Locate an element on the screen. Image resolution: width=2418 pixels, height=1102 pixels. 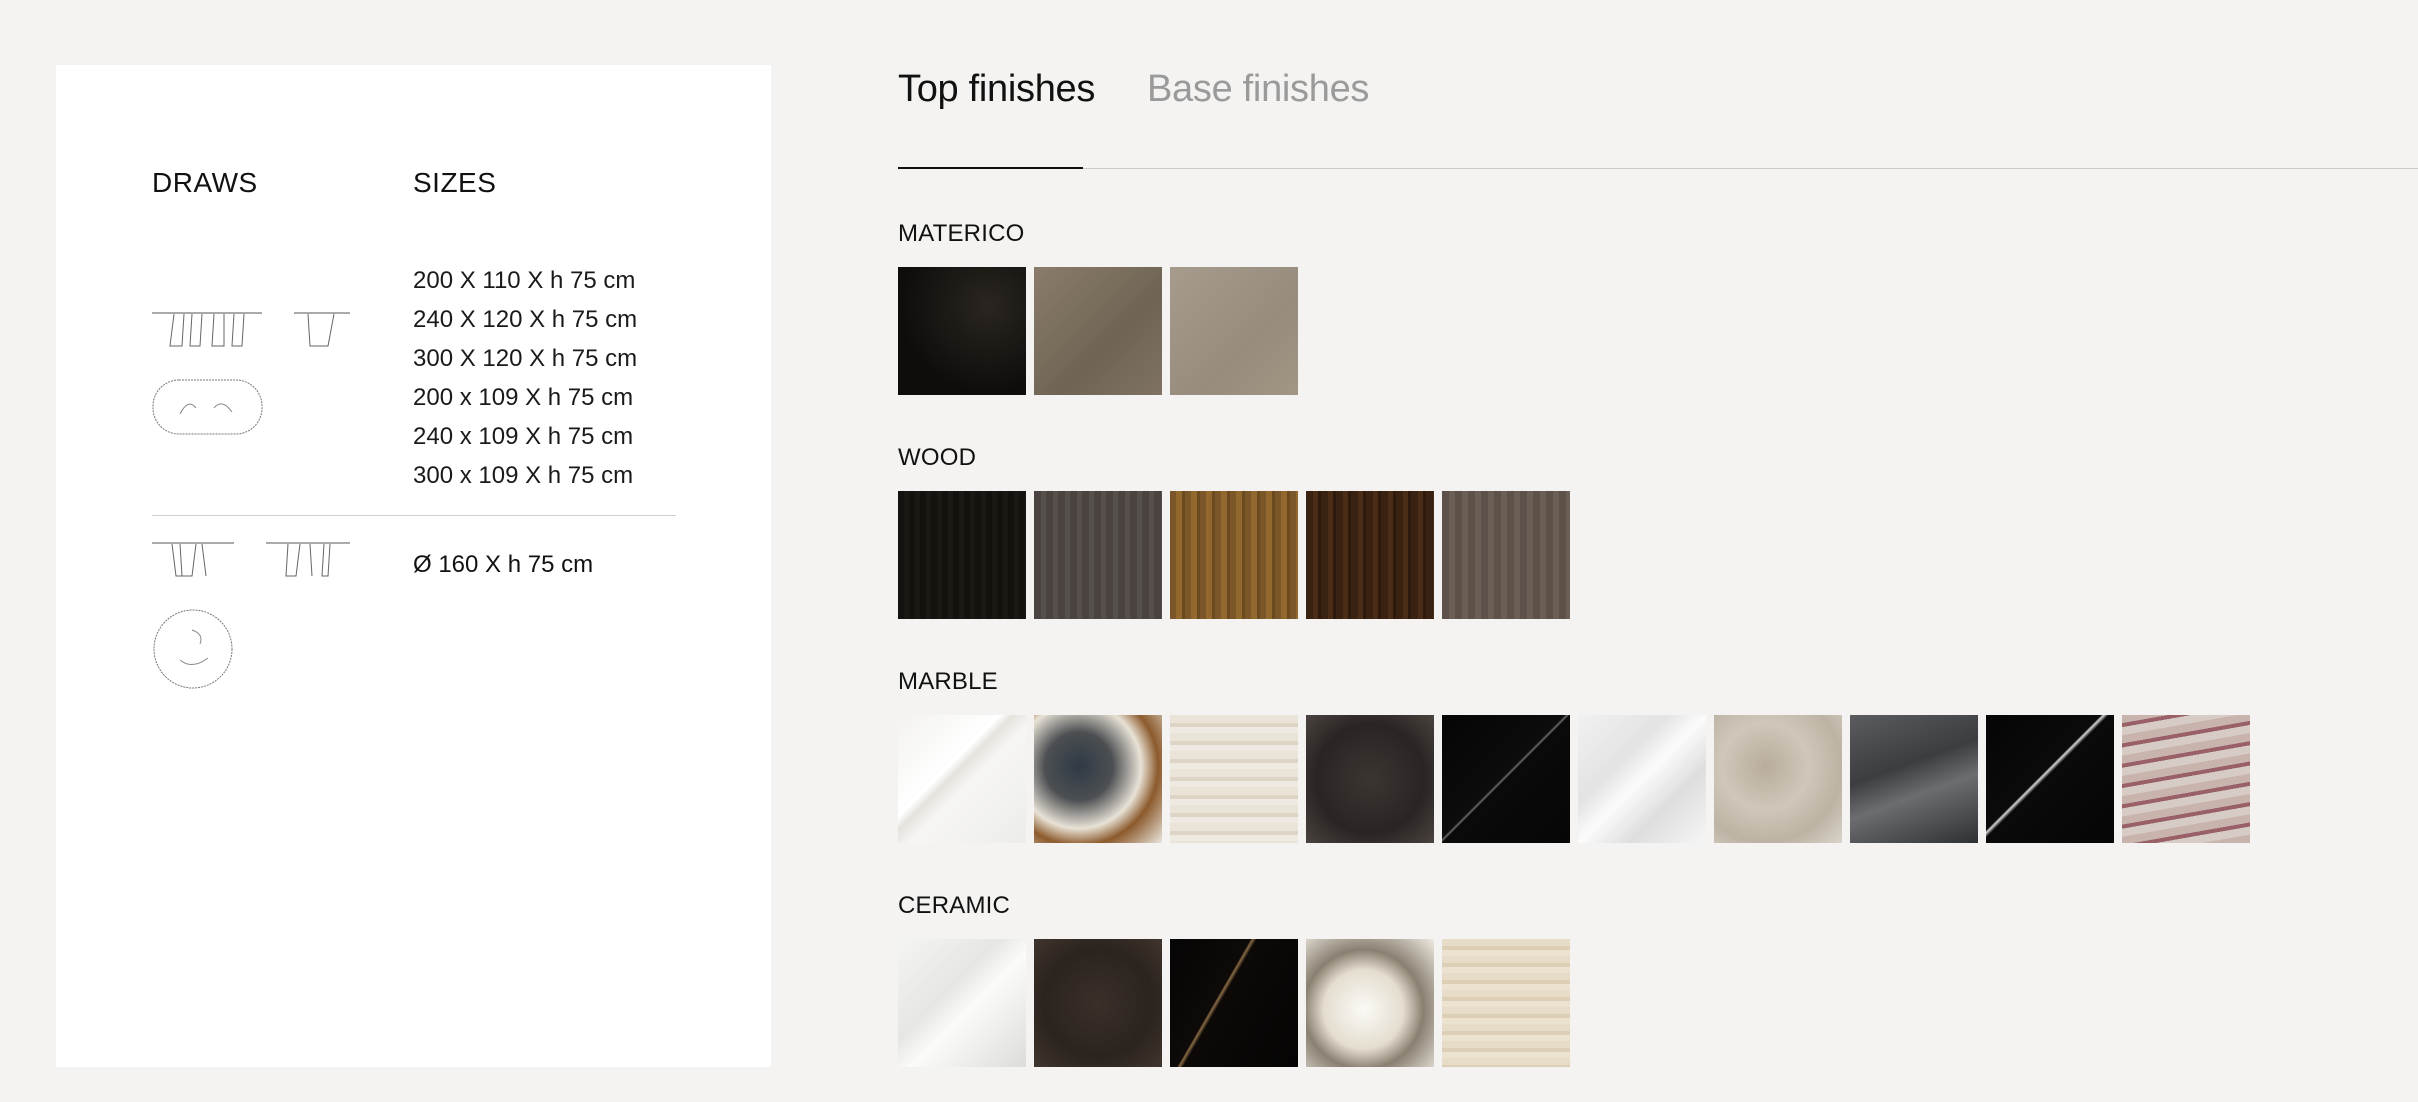
swatch-row-wood is located at coordinates (1234, 555).